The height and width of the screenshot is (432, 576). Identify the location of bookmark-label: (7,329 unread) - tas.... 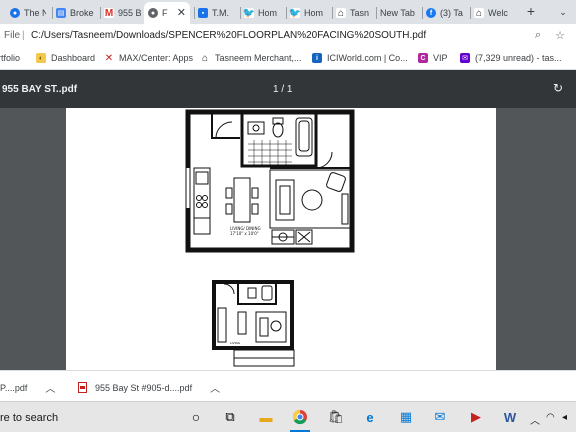
(518, 58).